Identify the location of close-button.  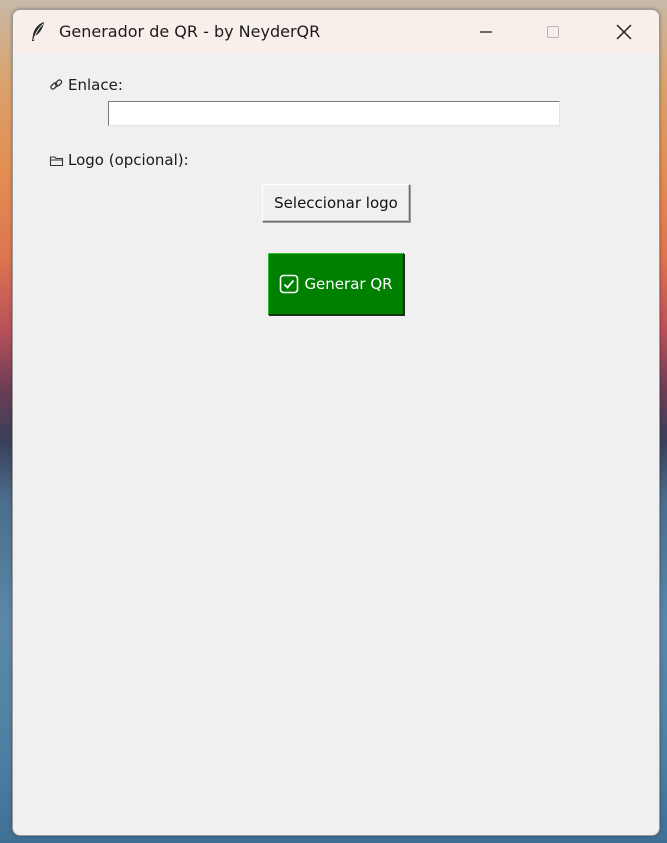
(624, 32).